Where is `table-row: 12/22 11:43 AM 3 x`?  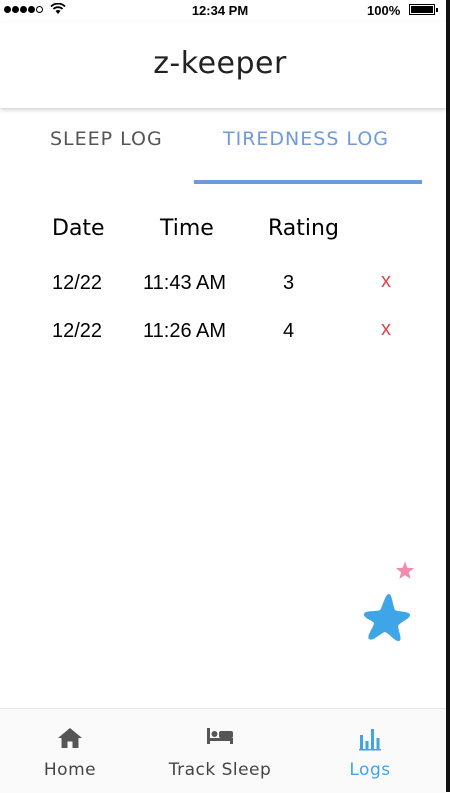
table-row: 12/22 11:43 AM 3 x is located at coordinates (223, 288).